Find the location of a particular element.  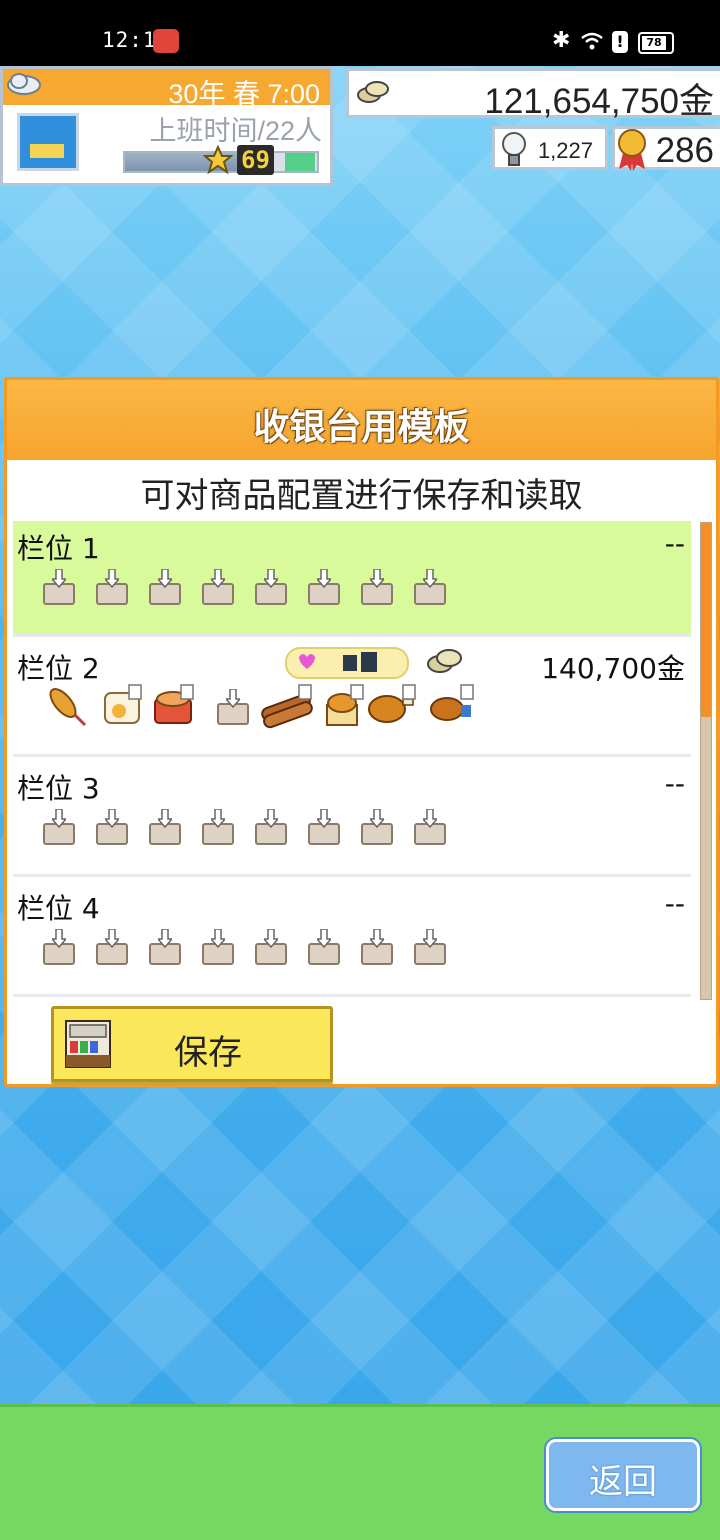

slot-items is located at coordinates (259, 706).